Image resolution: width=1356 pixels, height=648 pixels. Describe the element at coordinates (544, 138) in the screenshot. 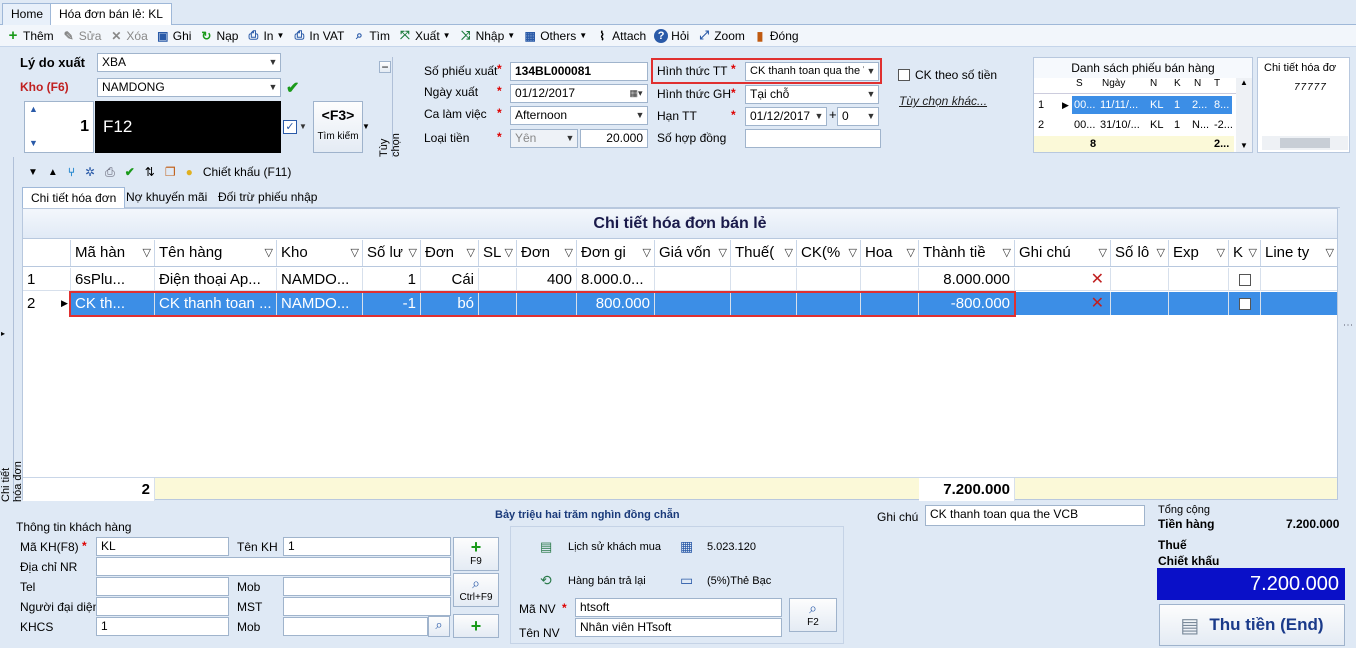

I see `loai-tien-select: Yên ▼` at that location.